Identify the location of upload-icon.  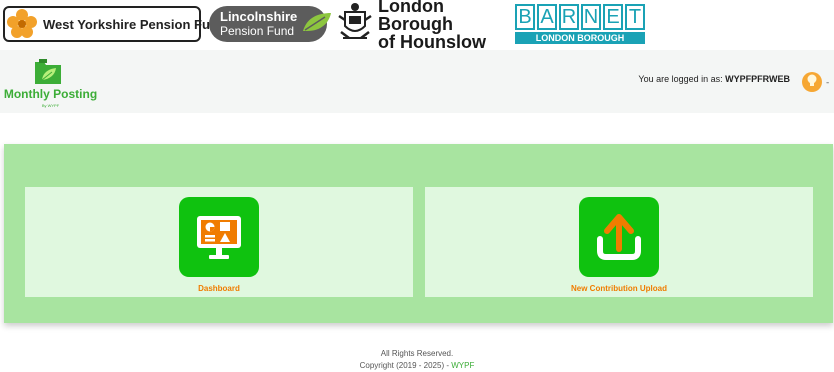
(619, 237).